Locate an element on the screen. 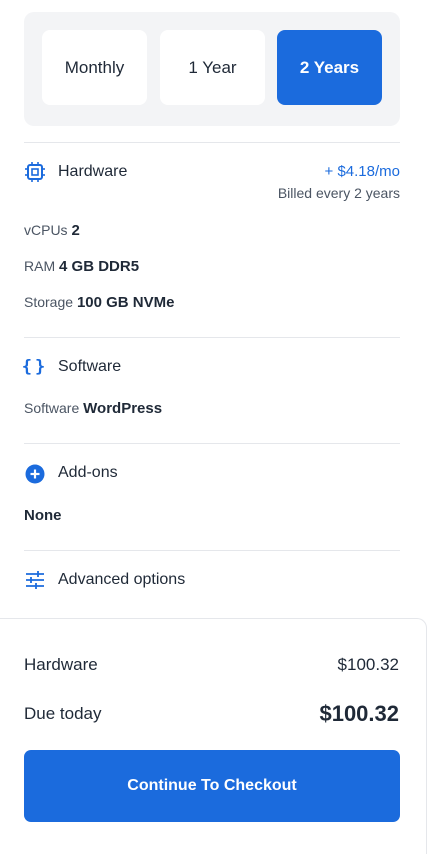  addons-title: Add-ons is located at coordinates (88, 472).